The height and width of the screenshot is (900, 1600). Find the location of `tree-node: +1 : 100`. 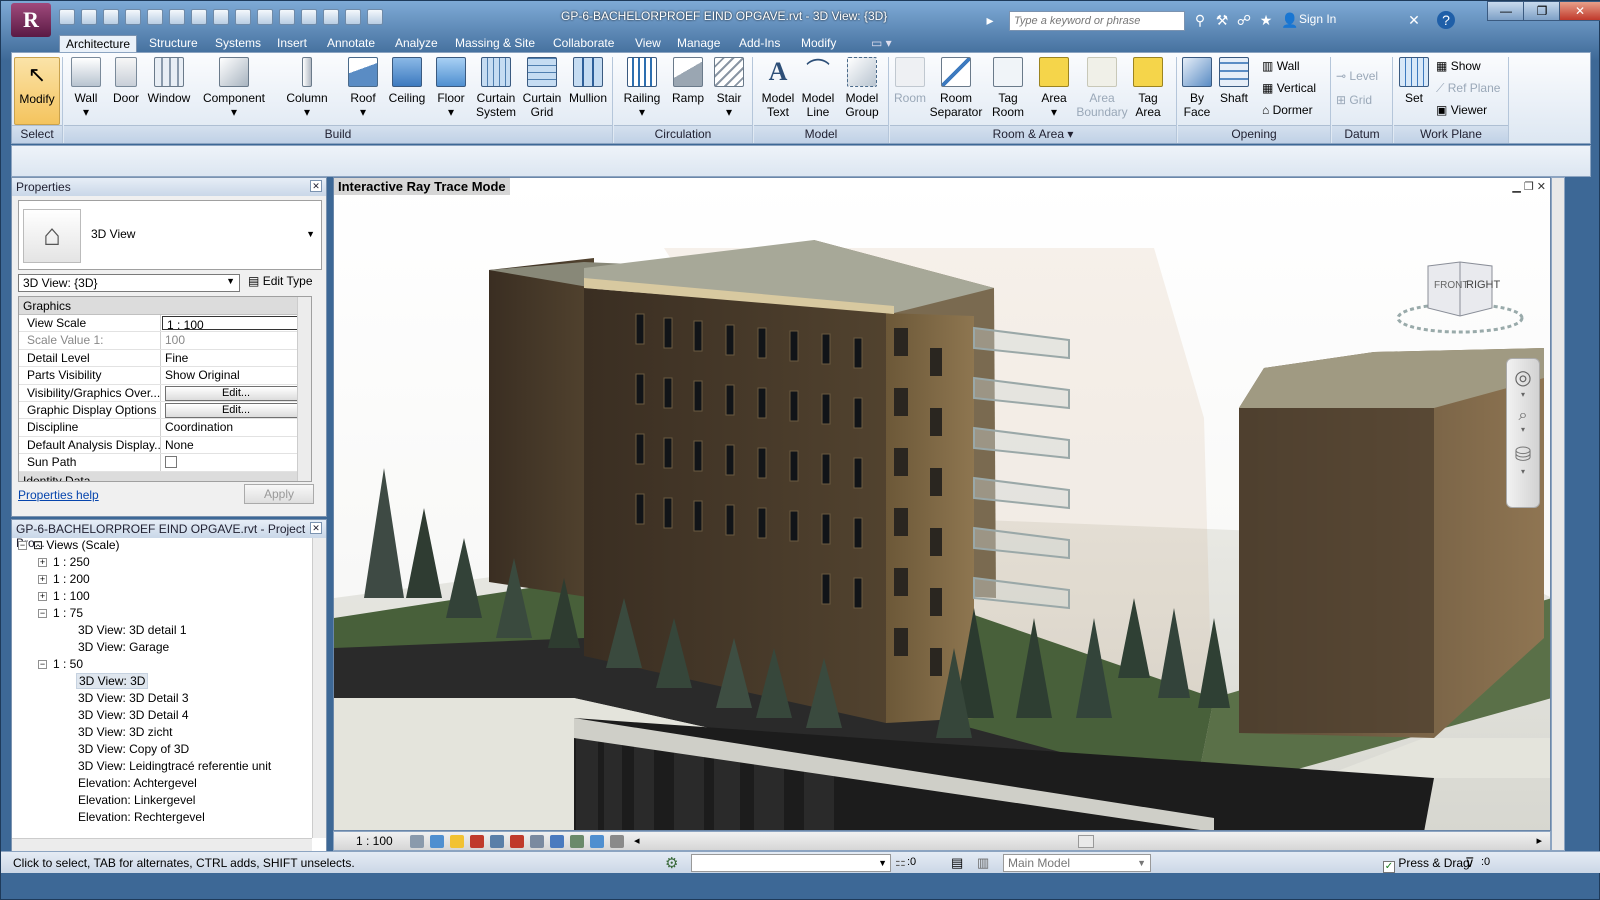

tree-node: +1 : 100 is located at coordinates (64, 596).